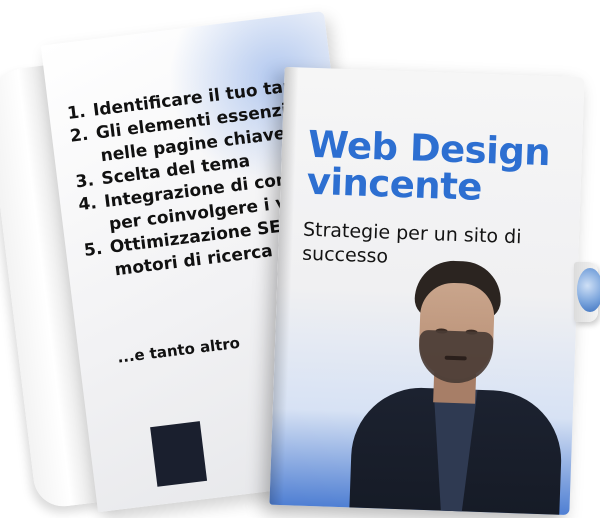 Image resolution: width=600 pixels, height=518 pixels. I want to click on page-image-block, so click(179, 454).